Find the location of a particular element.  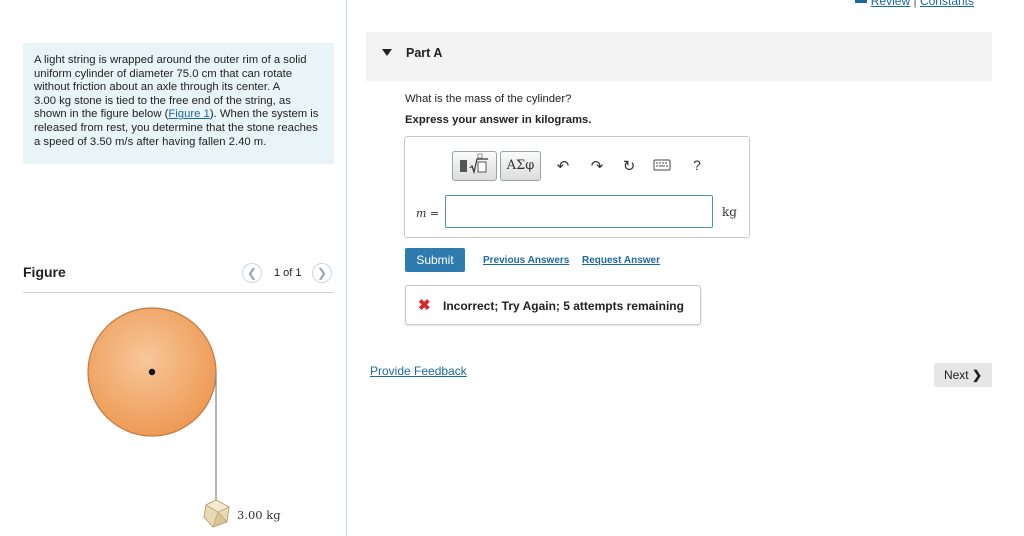

figure-next-button: ❯ is located at coordinates (322, 273).